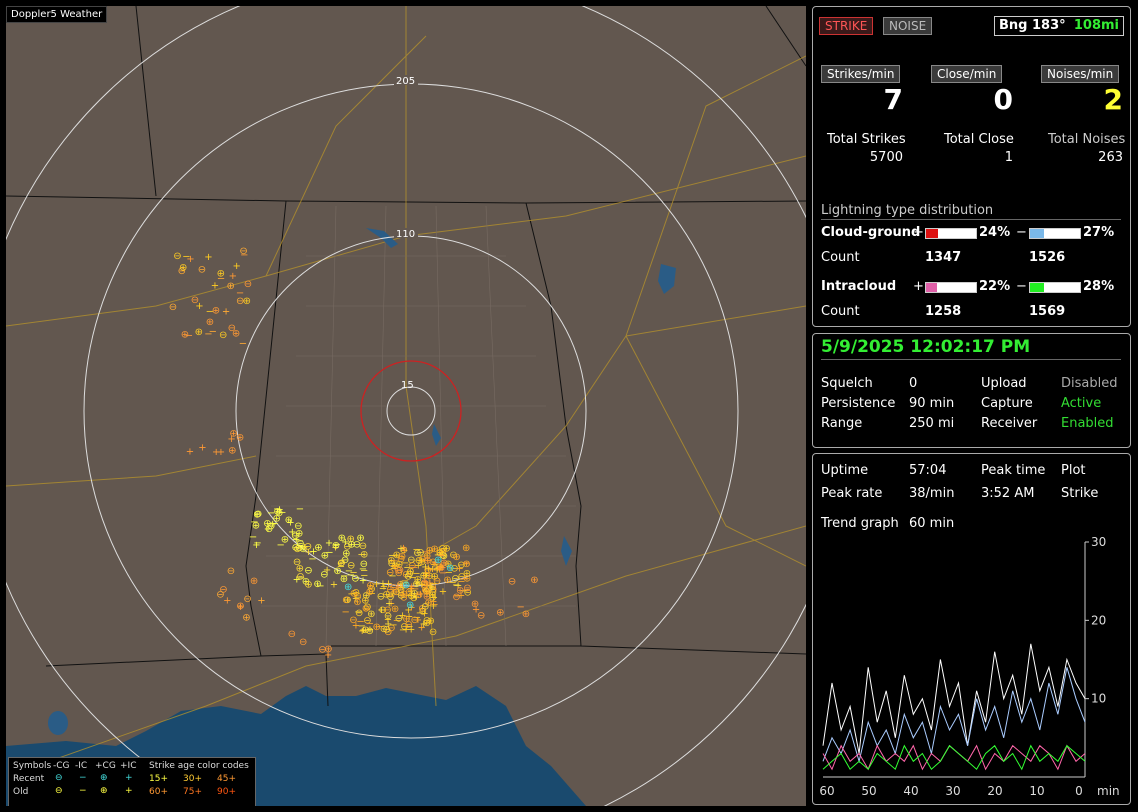 The image size is (1138, 812). I want to click on capture-value: Active, so click(1081, 403).